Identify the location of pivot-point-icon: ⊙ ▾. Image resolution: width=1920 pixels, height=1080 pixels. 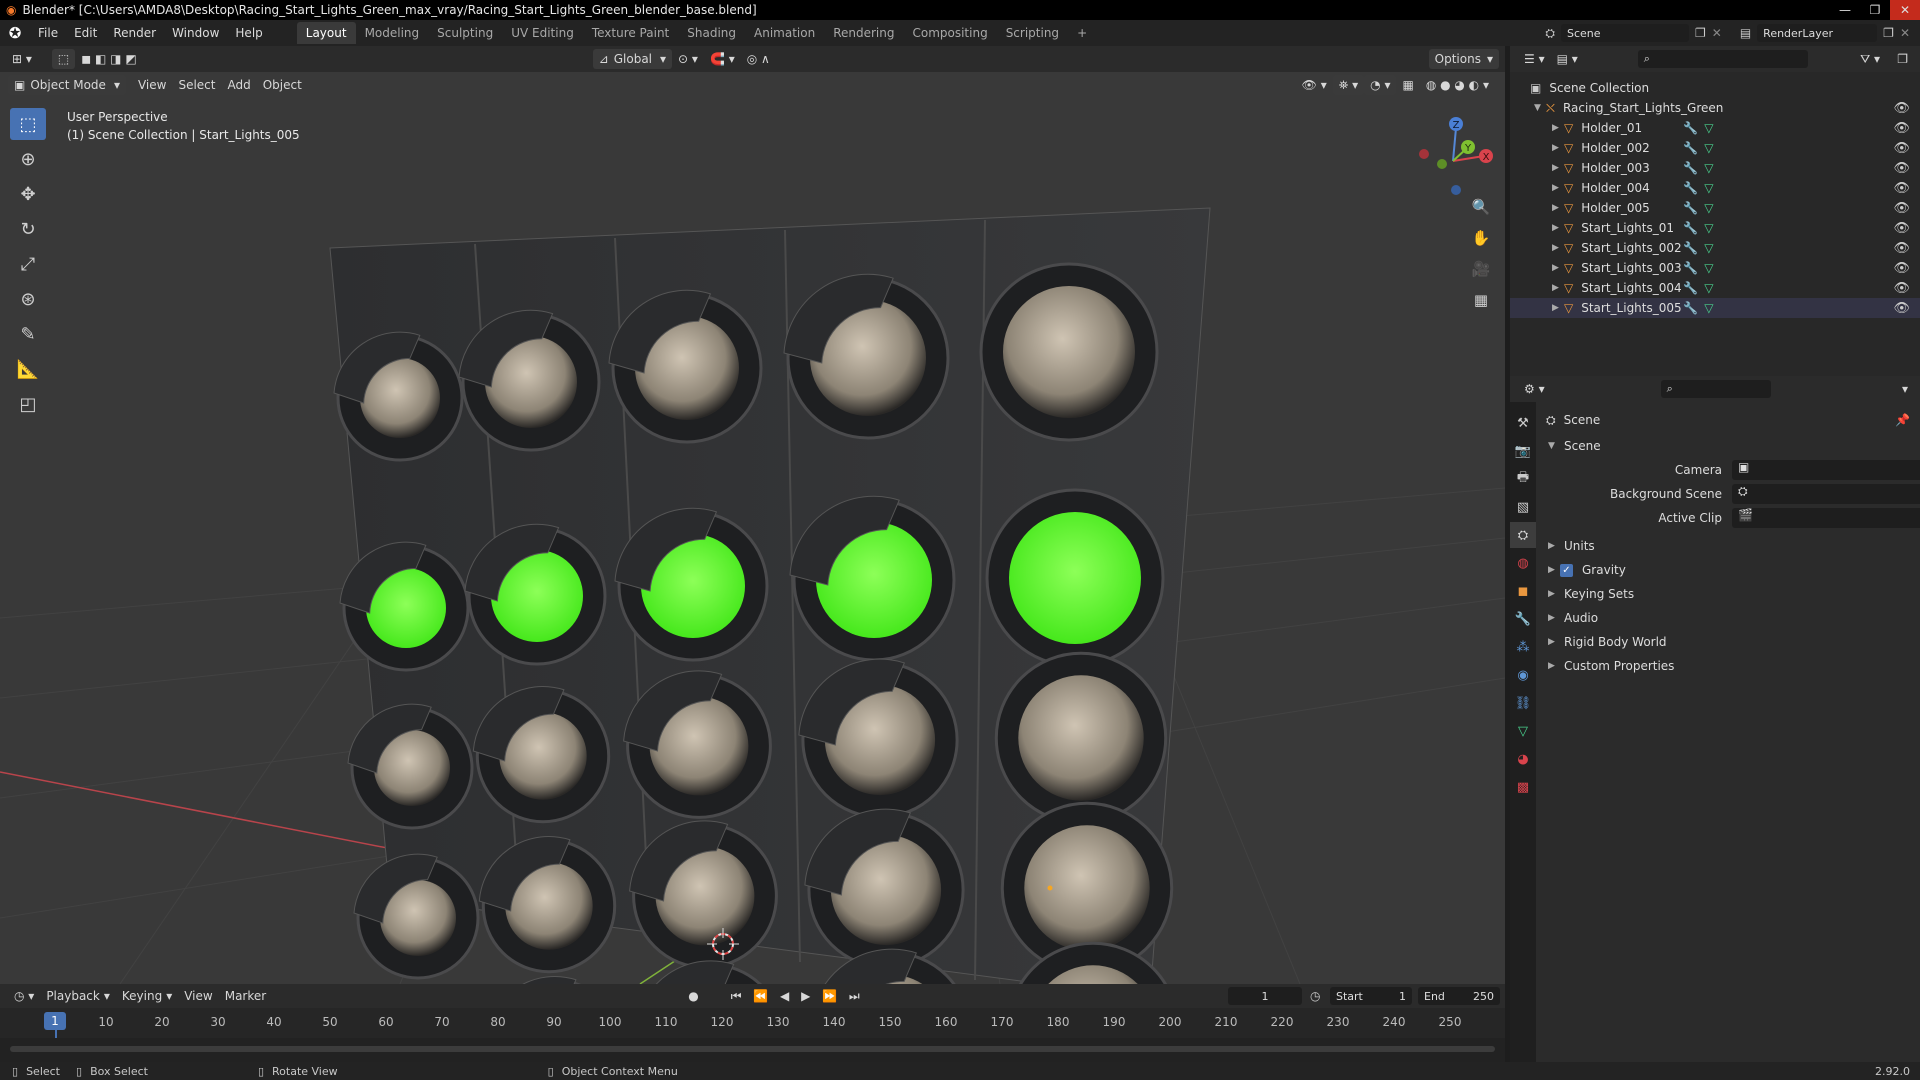
(688, 59).